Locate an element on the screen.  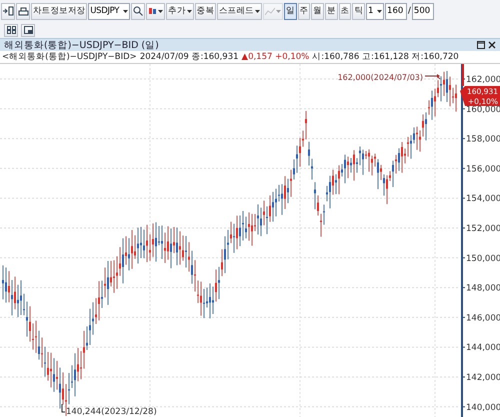
interval-dropdown: 1 is located at coordinates (375, 11).